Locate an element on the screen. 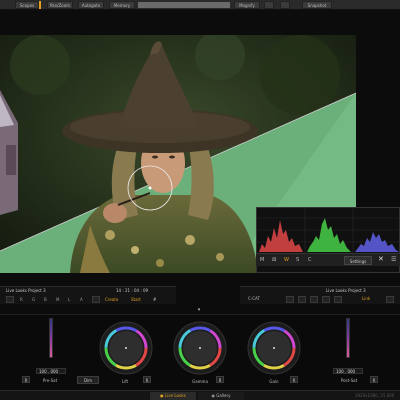  magnify-button: Magnify is located at coordinates (247, 5).